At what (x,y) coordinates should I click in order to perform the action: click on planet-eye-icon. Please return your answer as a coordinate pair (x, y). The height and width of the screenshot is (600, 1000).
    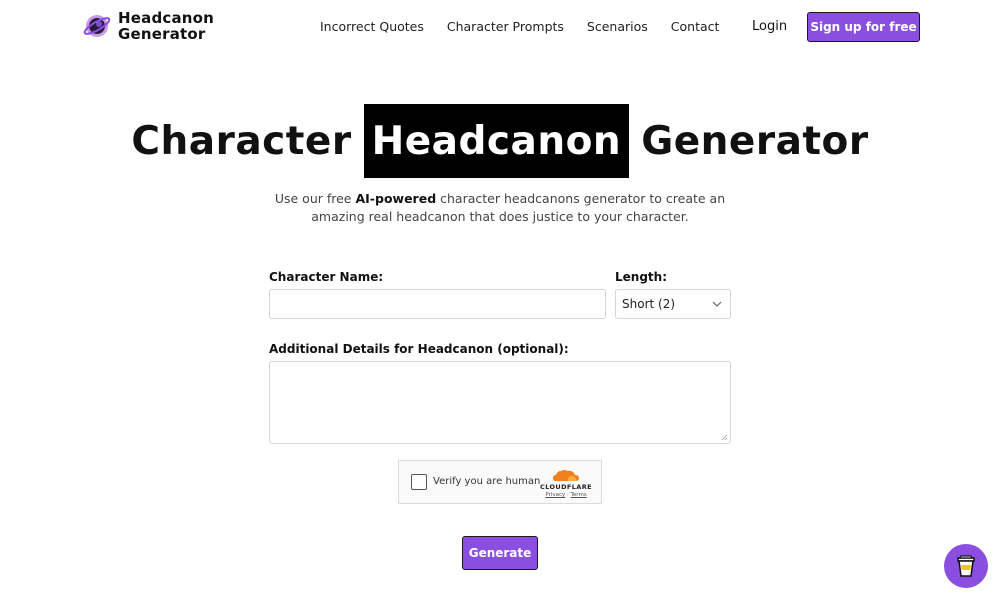
    Looking at the image, I should click on (97, 26).